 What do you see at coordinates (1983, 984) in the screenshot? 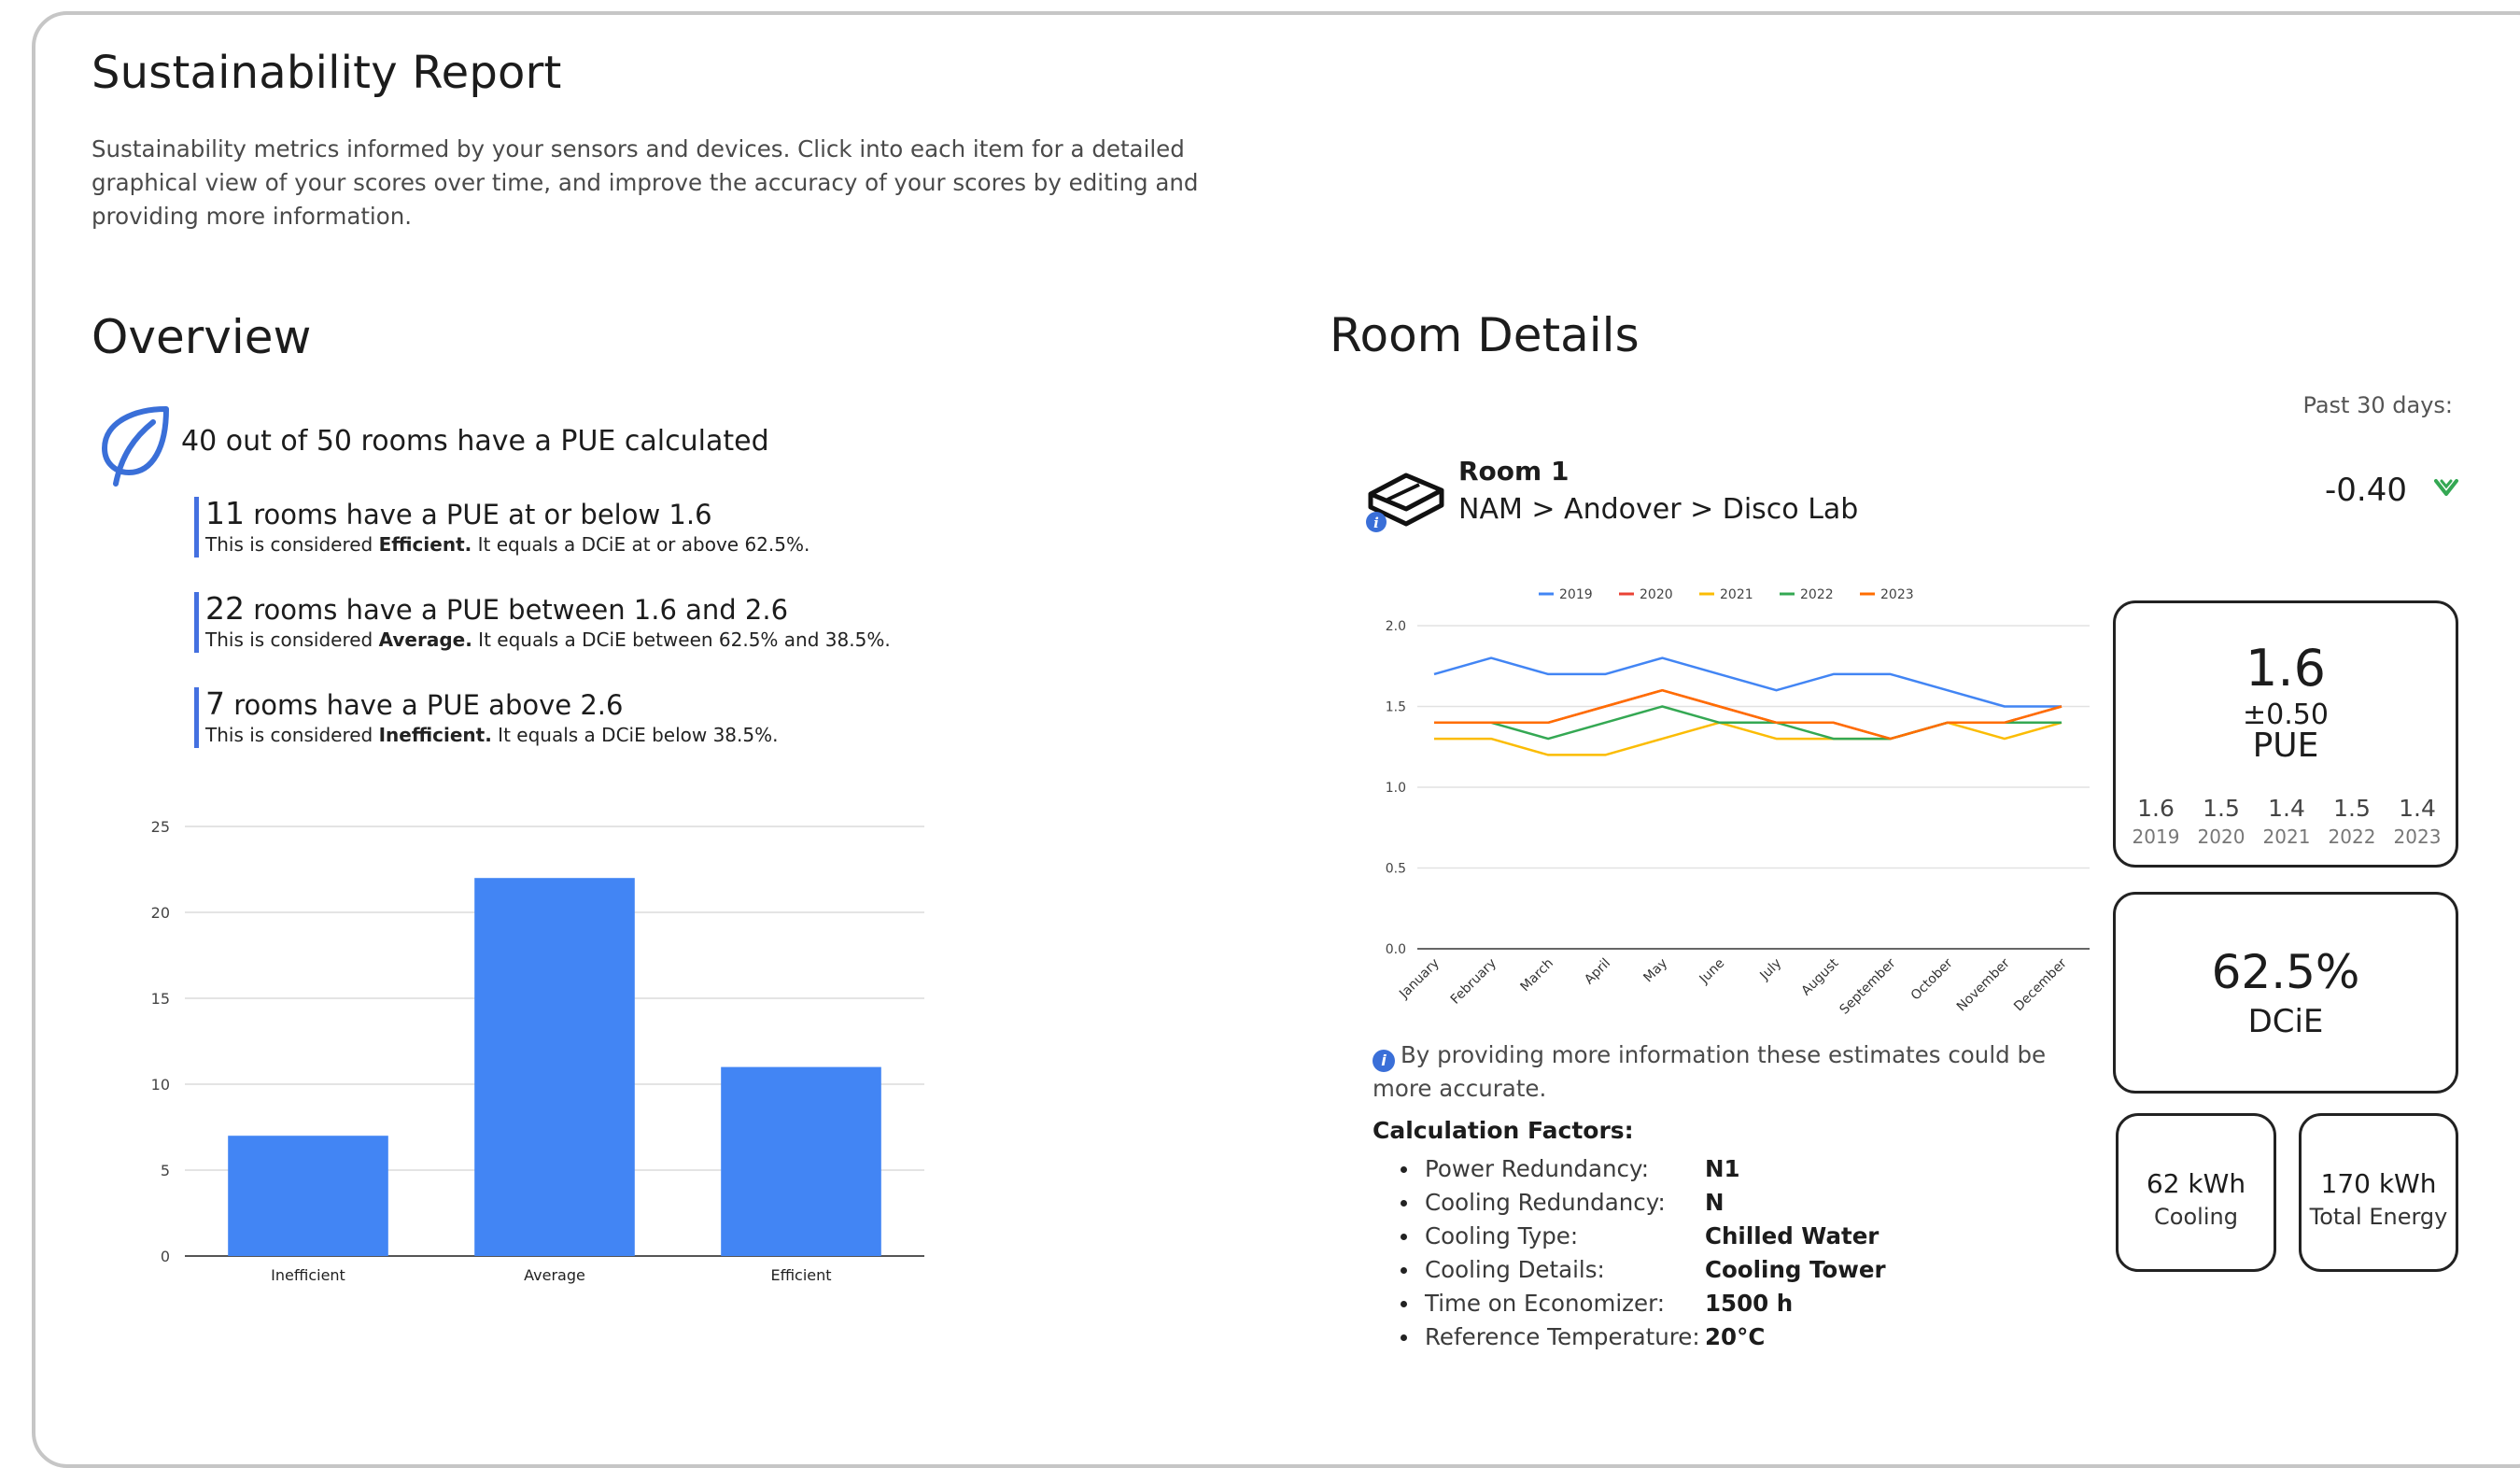
I see `x-tick-label: November` at bounding box center [1983, 984].